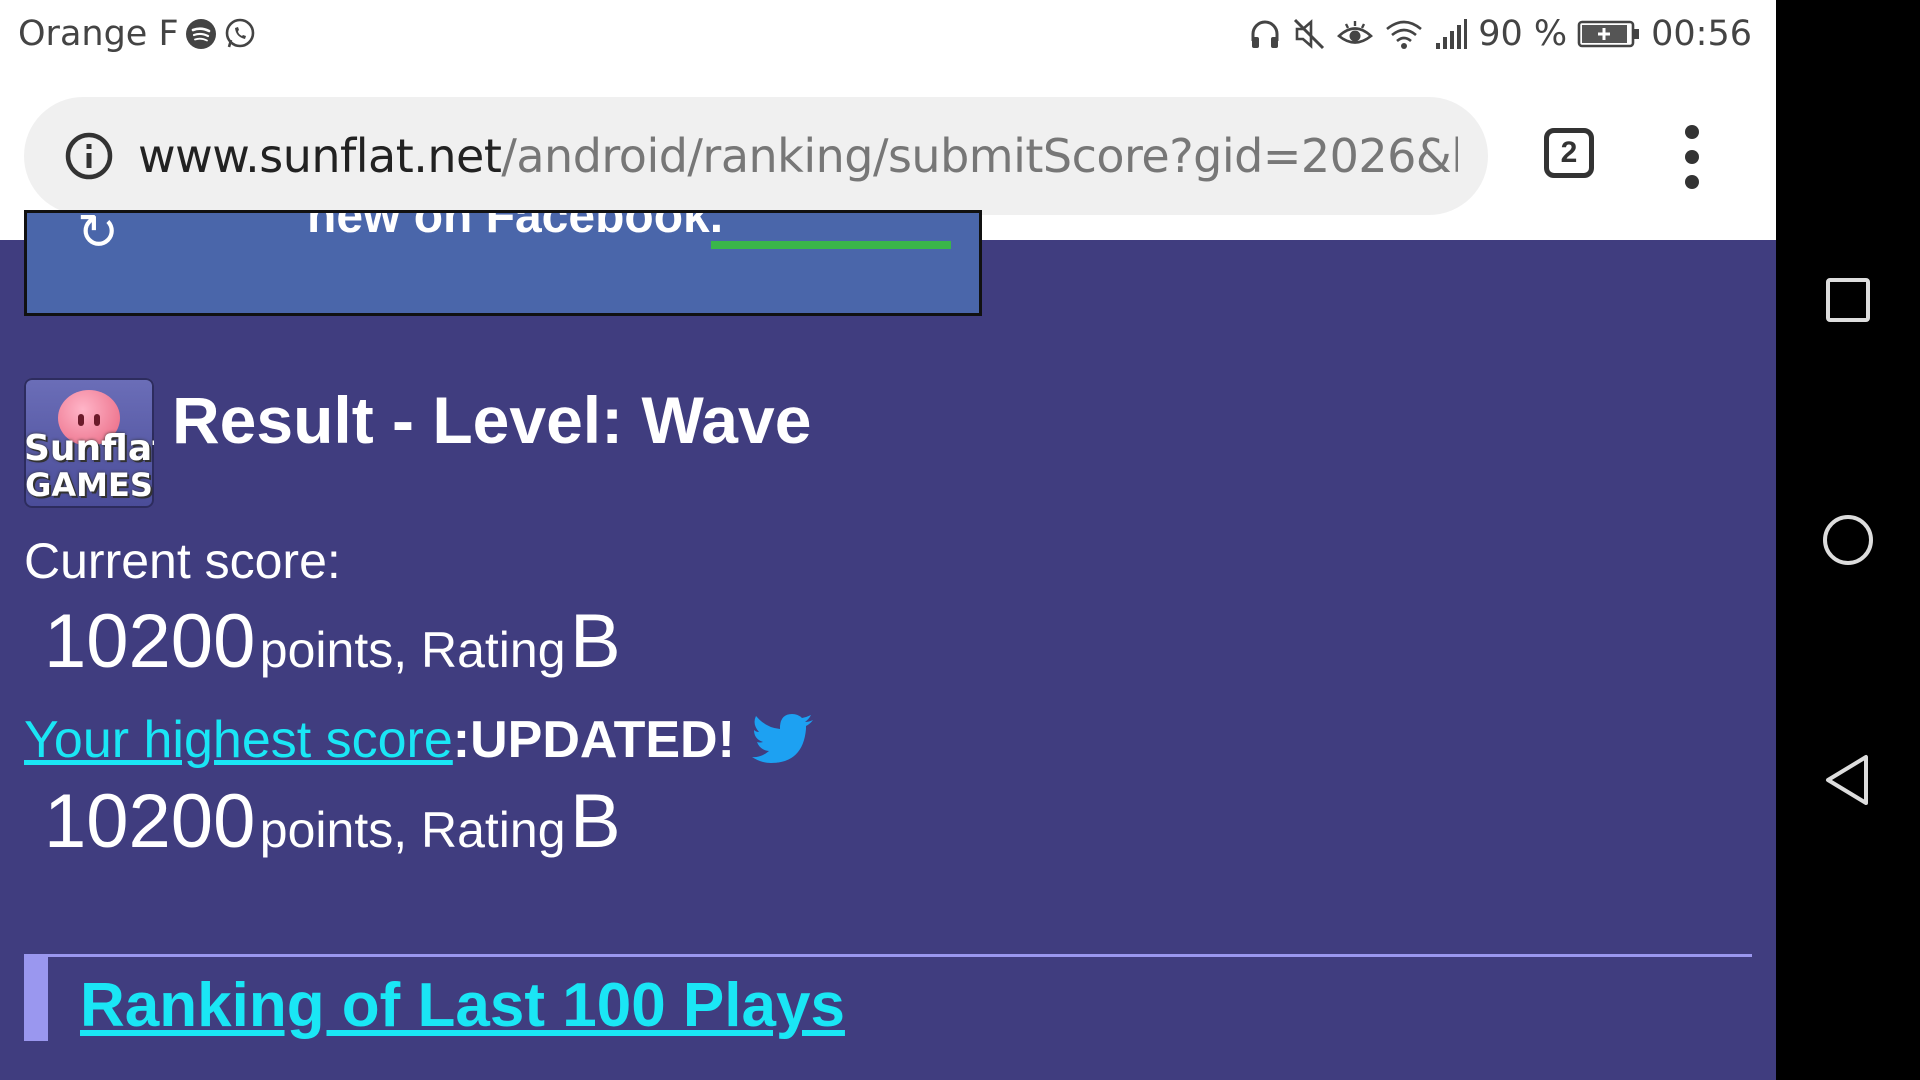 The image size is (1920, 1080). Describe the element at coordinates (1523, 34) in the screenshot. I see `battery-percent: 90 %` at that location.